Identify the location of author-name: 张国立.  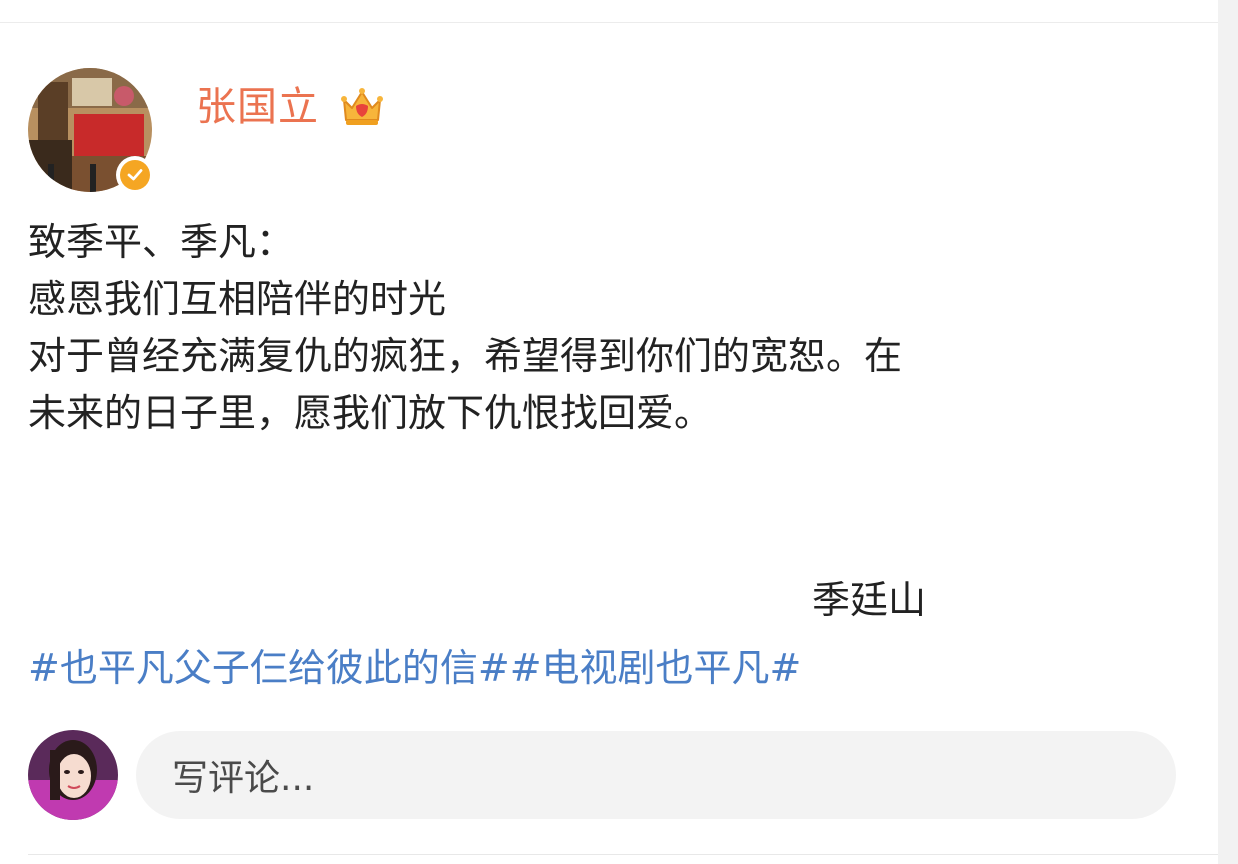
(257, 107).